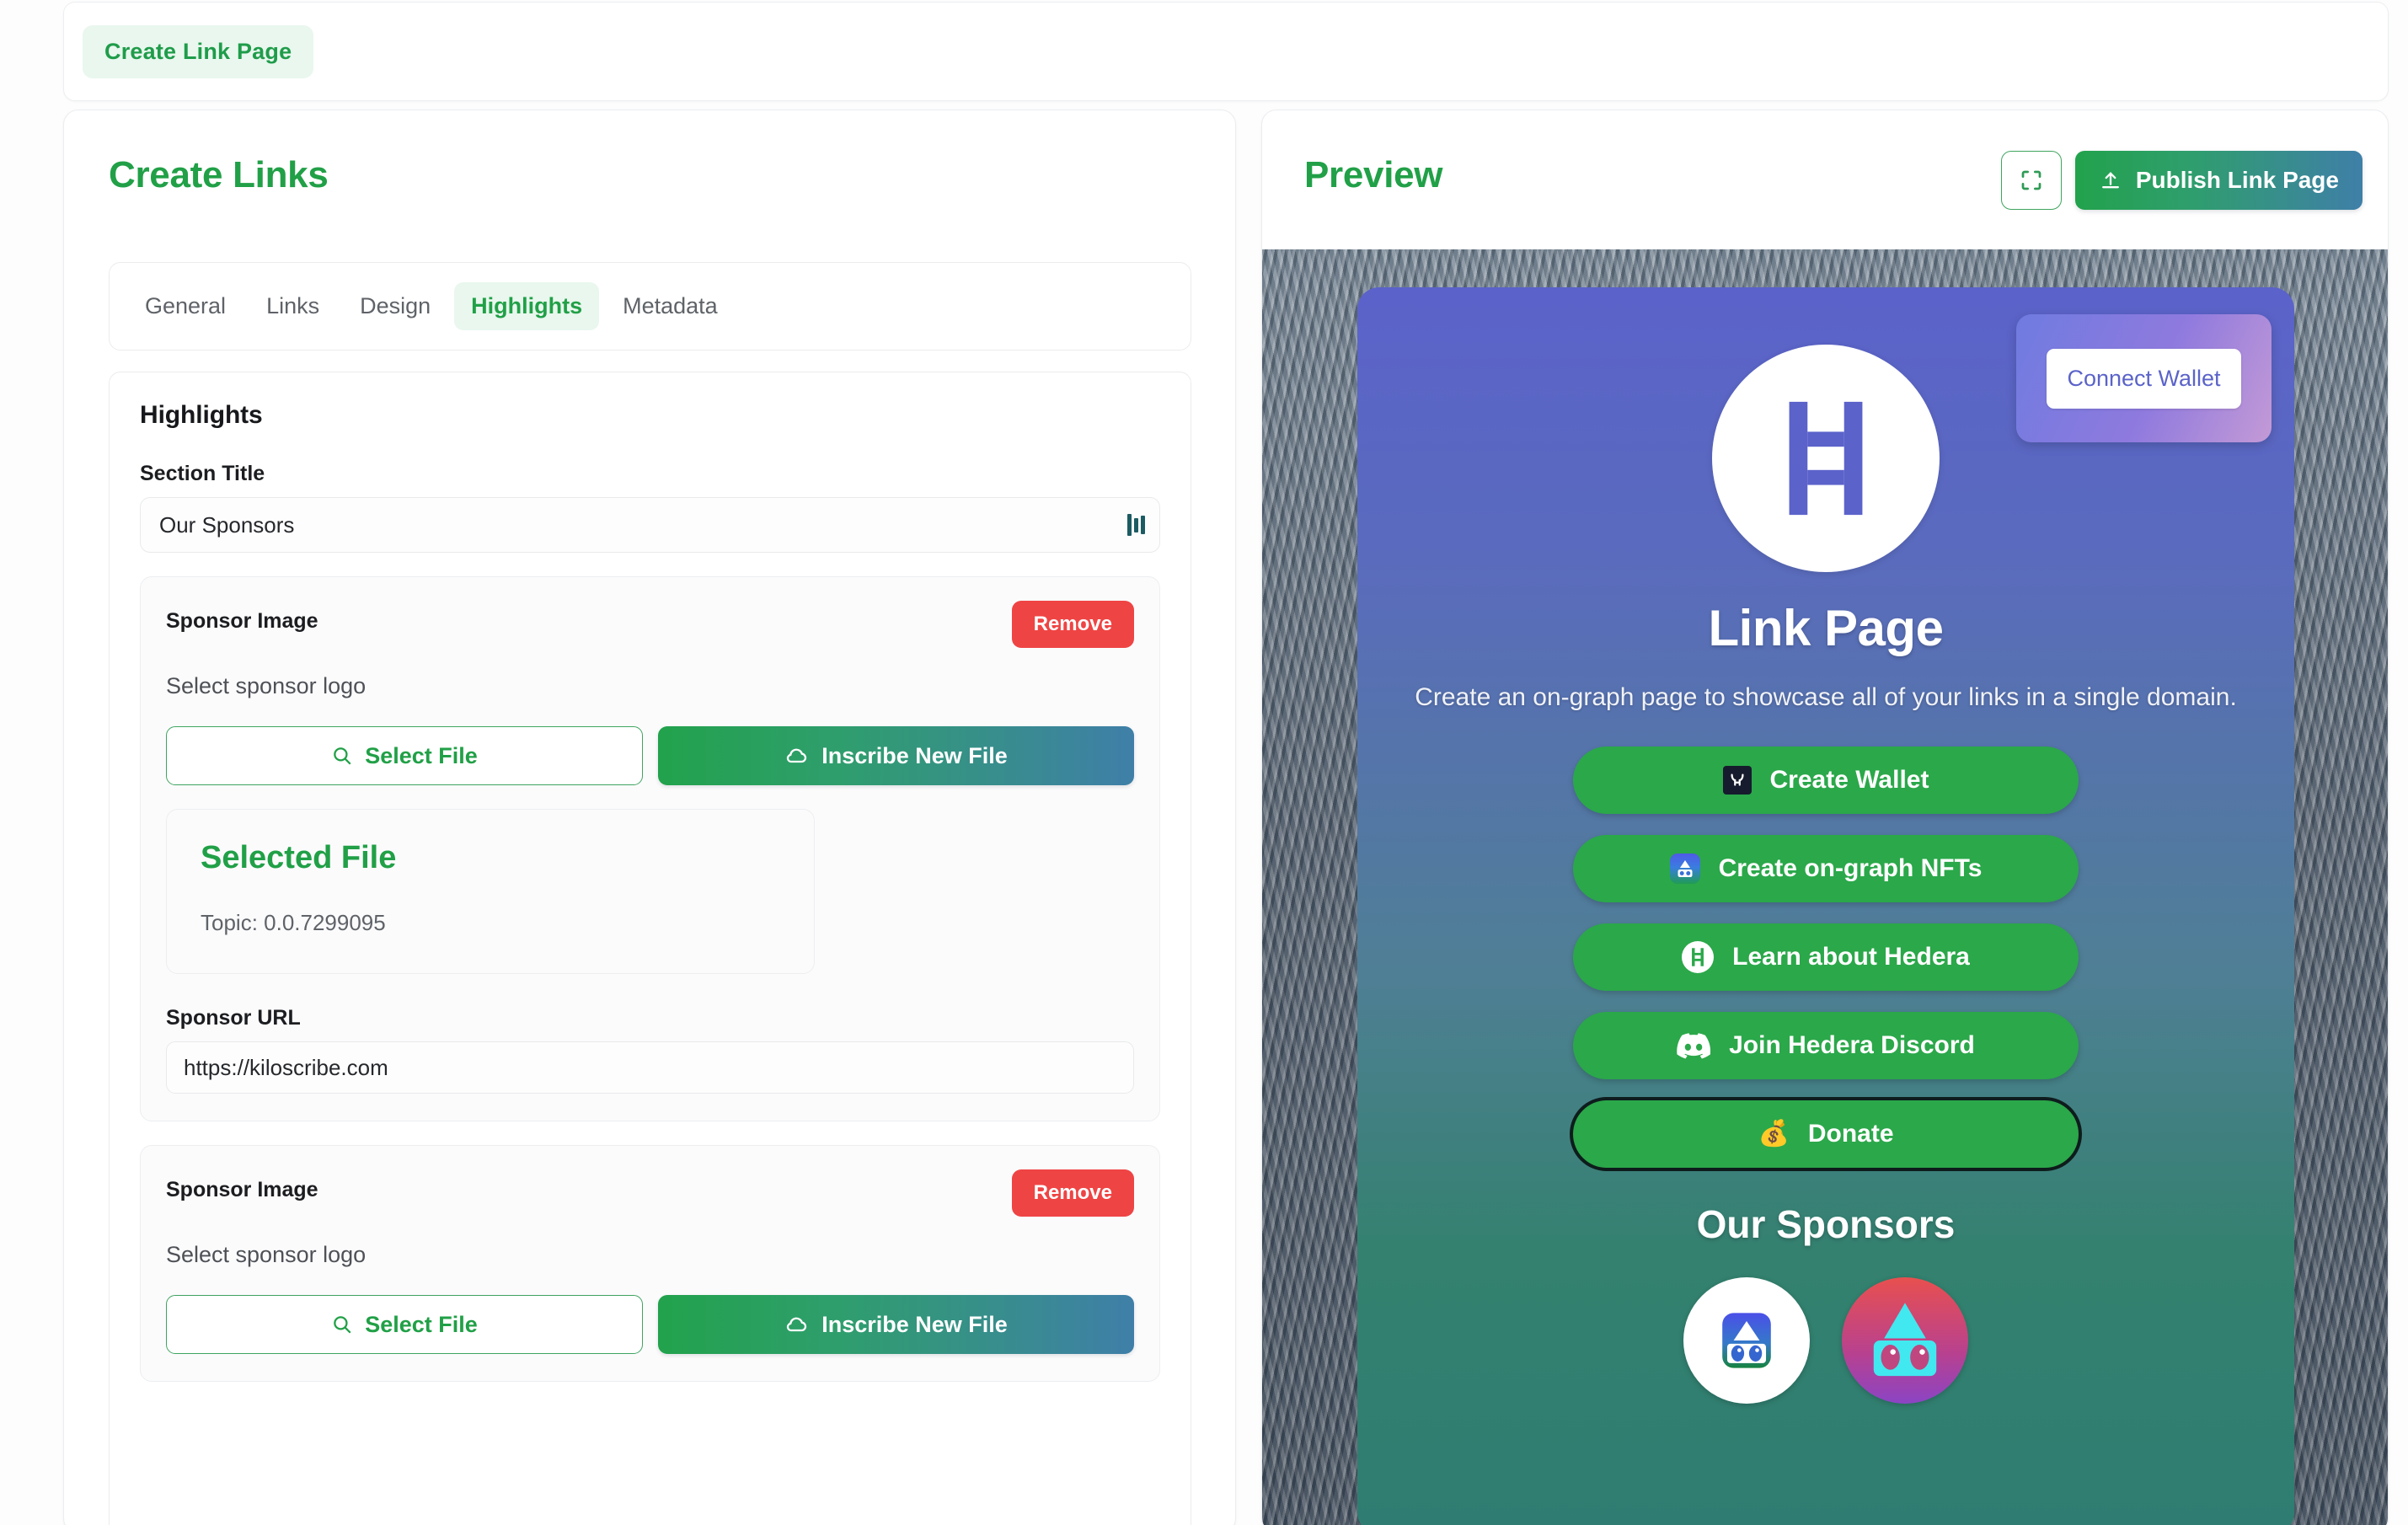 The width and height of the screenshot is (2408, 1525). Describe the element at coordinates (202, 473) in the screenshot. I see `section-title-label: Section Title` at that location.